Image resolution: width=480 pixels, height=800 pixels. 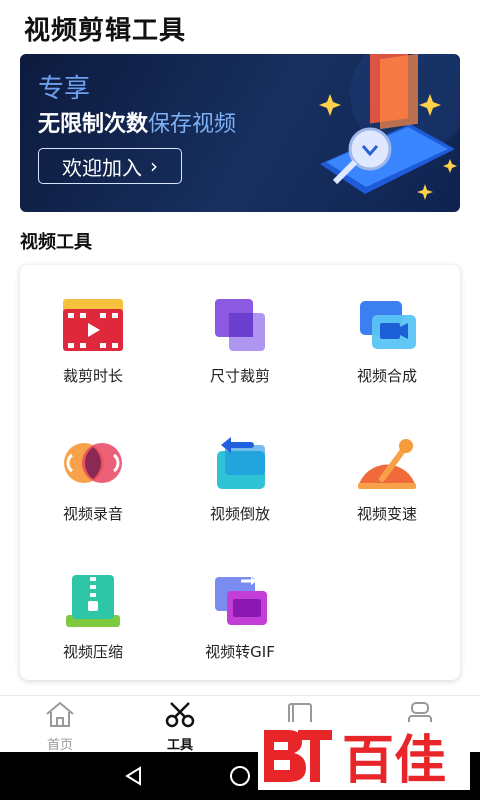 What do you see at coordinates (241, 601) in the screenshot?
I see `gif-convert-icon` at bounding box center [241, 601].